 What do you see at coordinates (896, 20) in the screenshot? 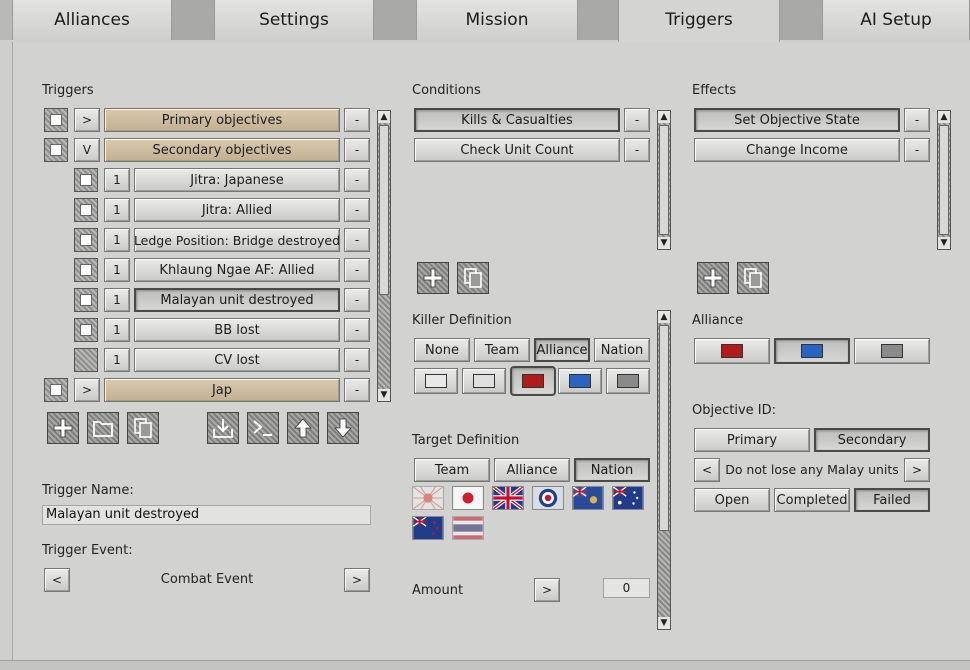
I see `tab-ai-setup: AI Setup` at bounding box center [896, 20].